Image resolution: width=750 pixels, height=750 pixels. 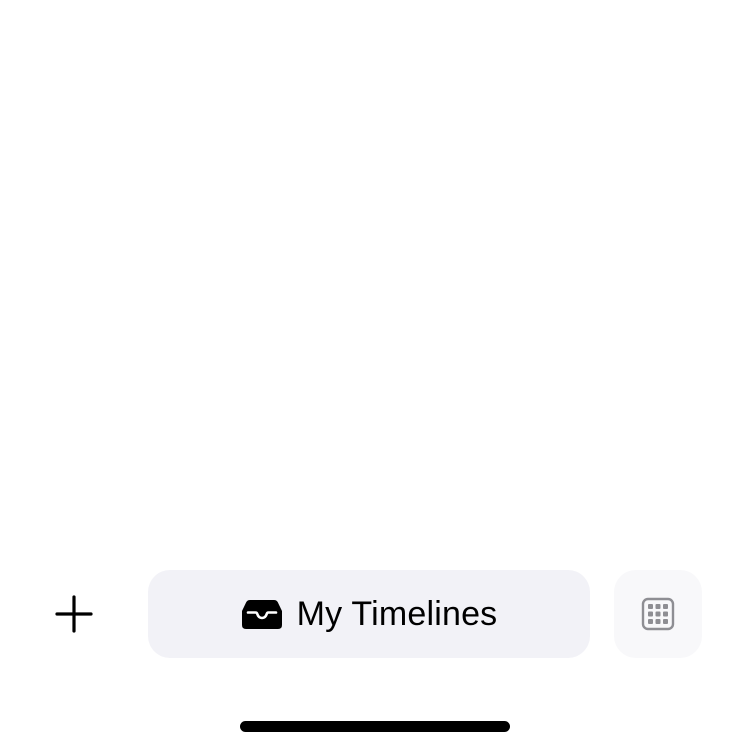 I want to click on home-indicator, so click(x=375, y=726).